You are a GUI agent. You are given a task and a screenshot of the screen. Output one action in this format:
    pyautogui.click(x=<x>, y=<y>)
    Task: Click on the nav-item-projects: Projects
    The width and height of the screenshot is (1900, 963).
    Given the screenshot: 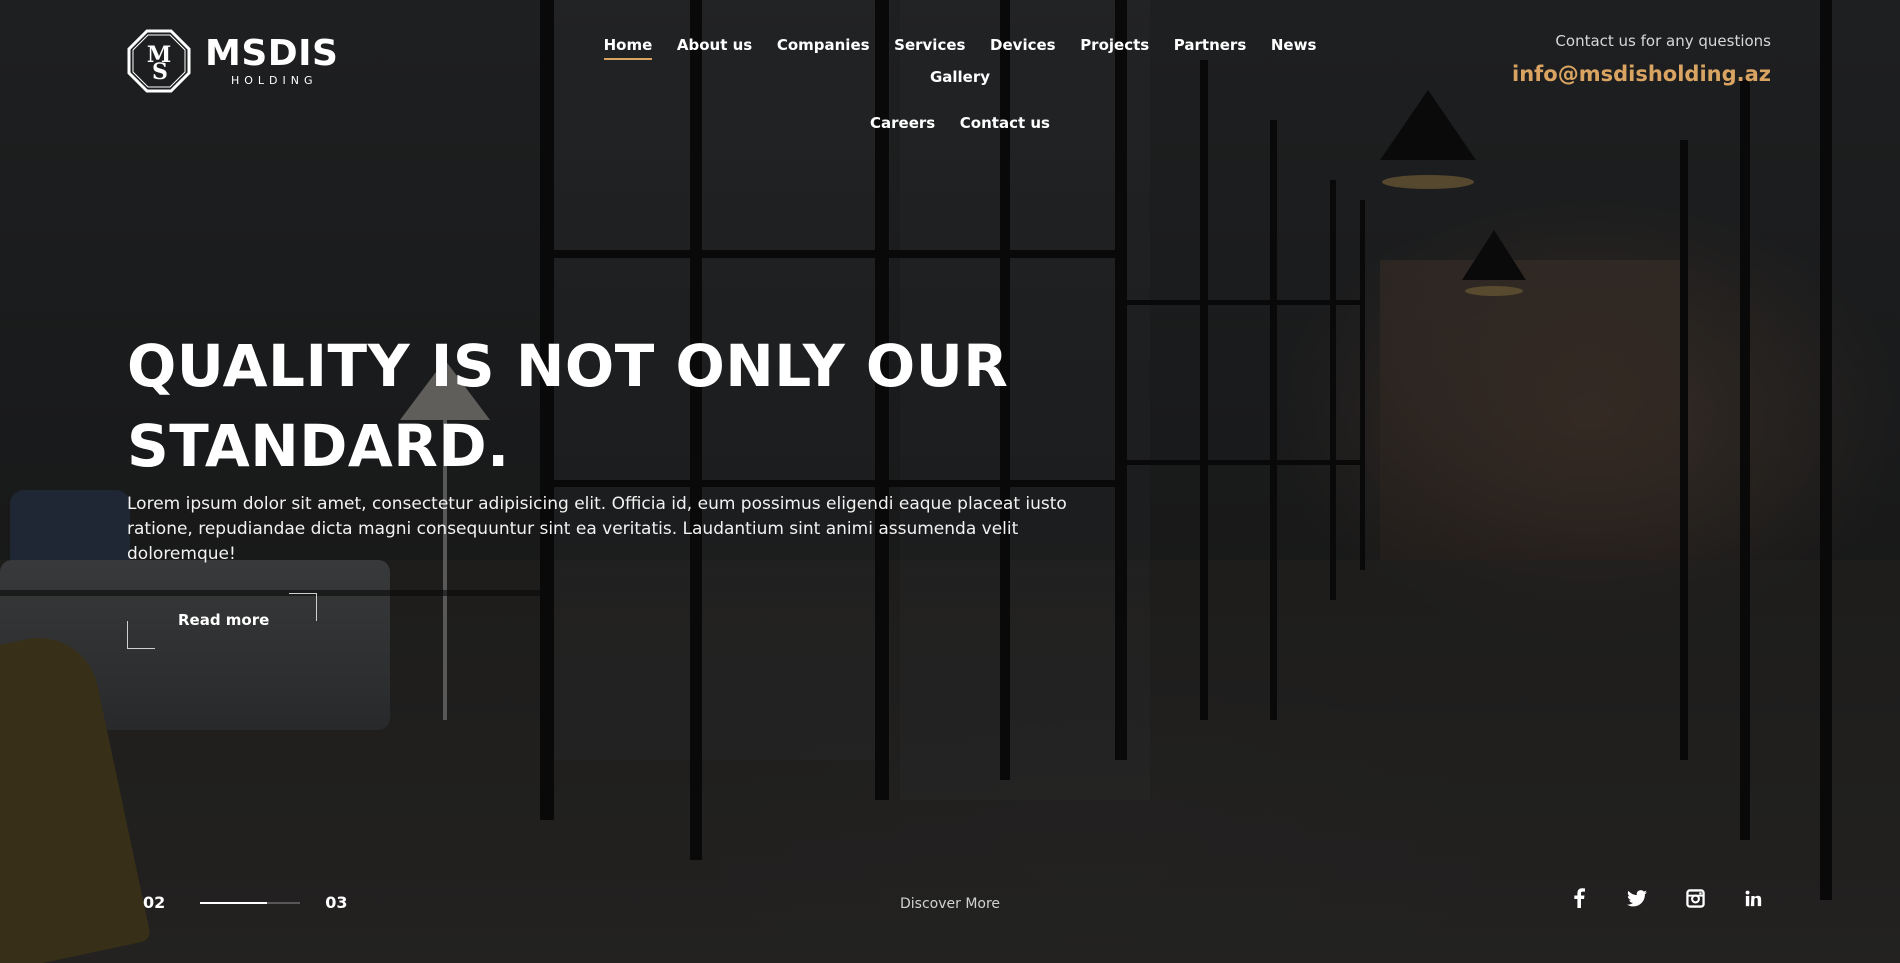 What is the action you would take?
    pyautogui.click(x=1115, y=45)
    